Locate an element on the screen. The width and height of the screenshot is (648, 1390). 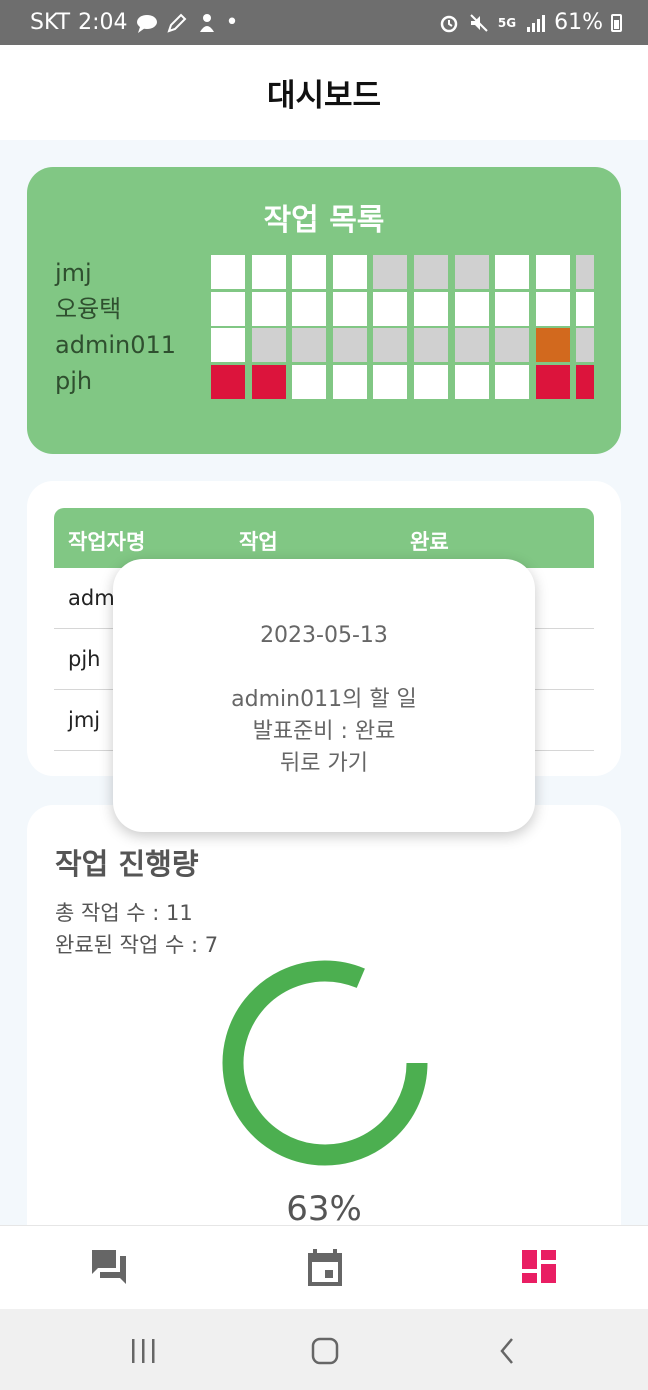
user-list: jmj 오융택 admin011 pjh is located at coordinates (115, 327).